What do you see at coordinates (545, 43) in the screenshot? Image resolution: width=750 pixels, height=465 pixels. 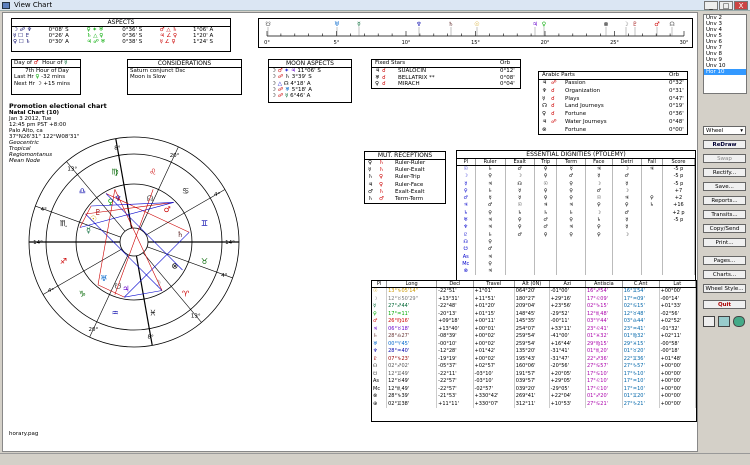 I see `ruler-tick-label: 20°` at bounding box center [545, 43].